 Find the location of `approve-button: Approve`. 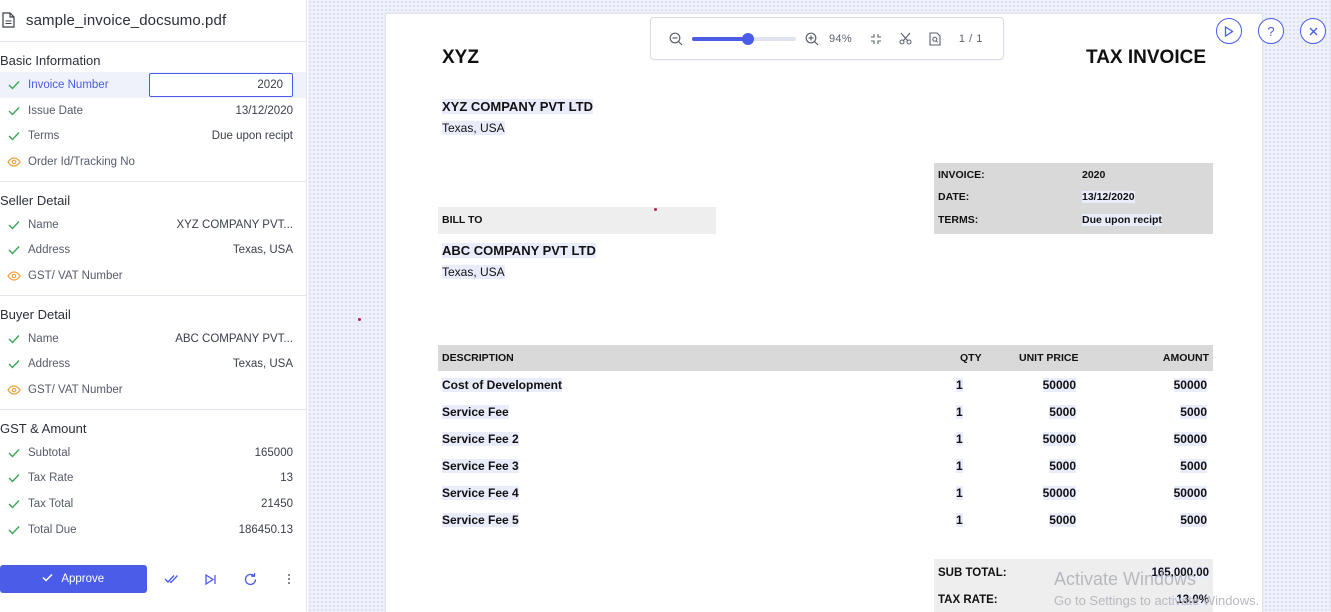

approve-button: Approve is located at coordinates (73, 579).